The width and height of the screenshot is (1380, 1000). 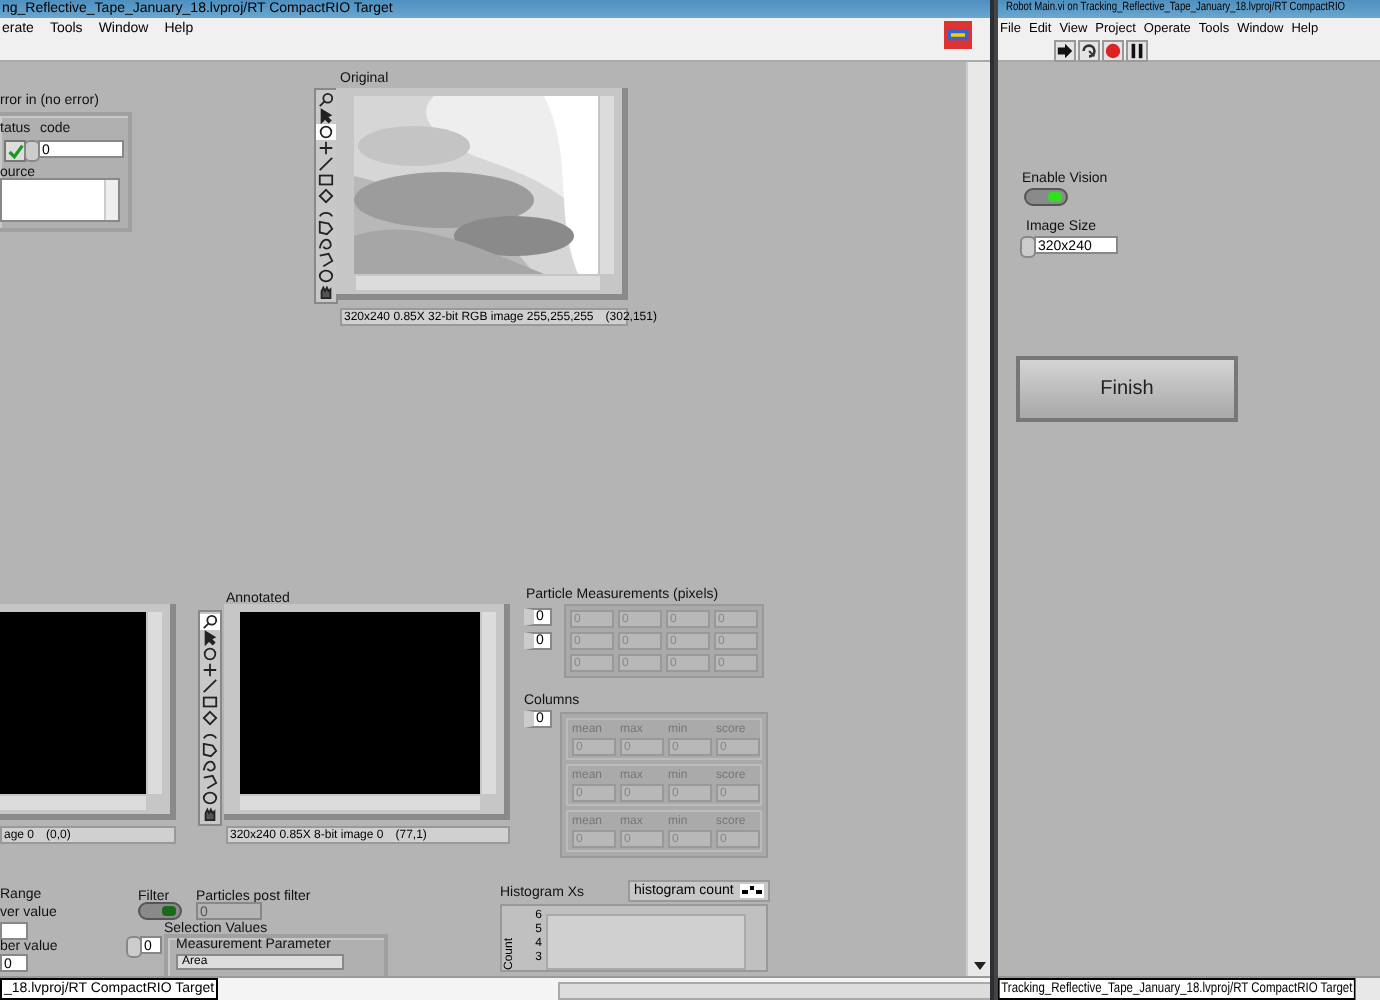 I want to click on source-field, so click(x=60, y=200).